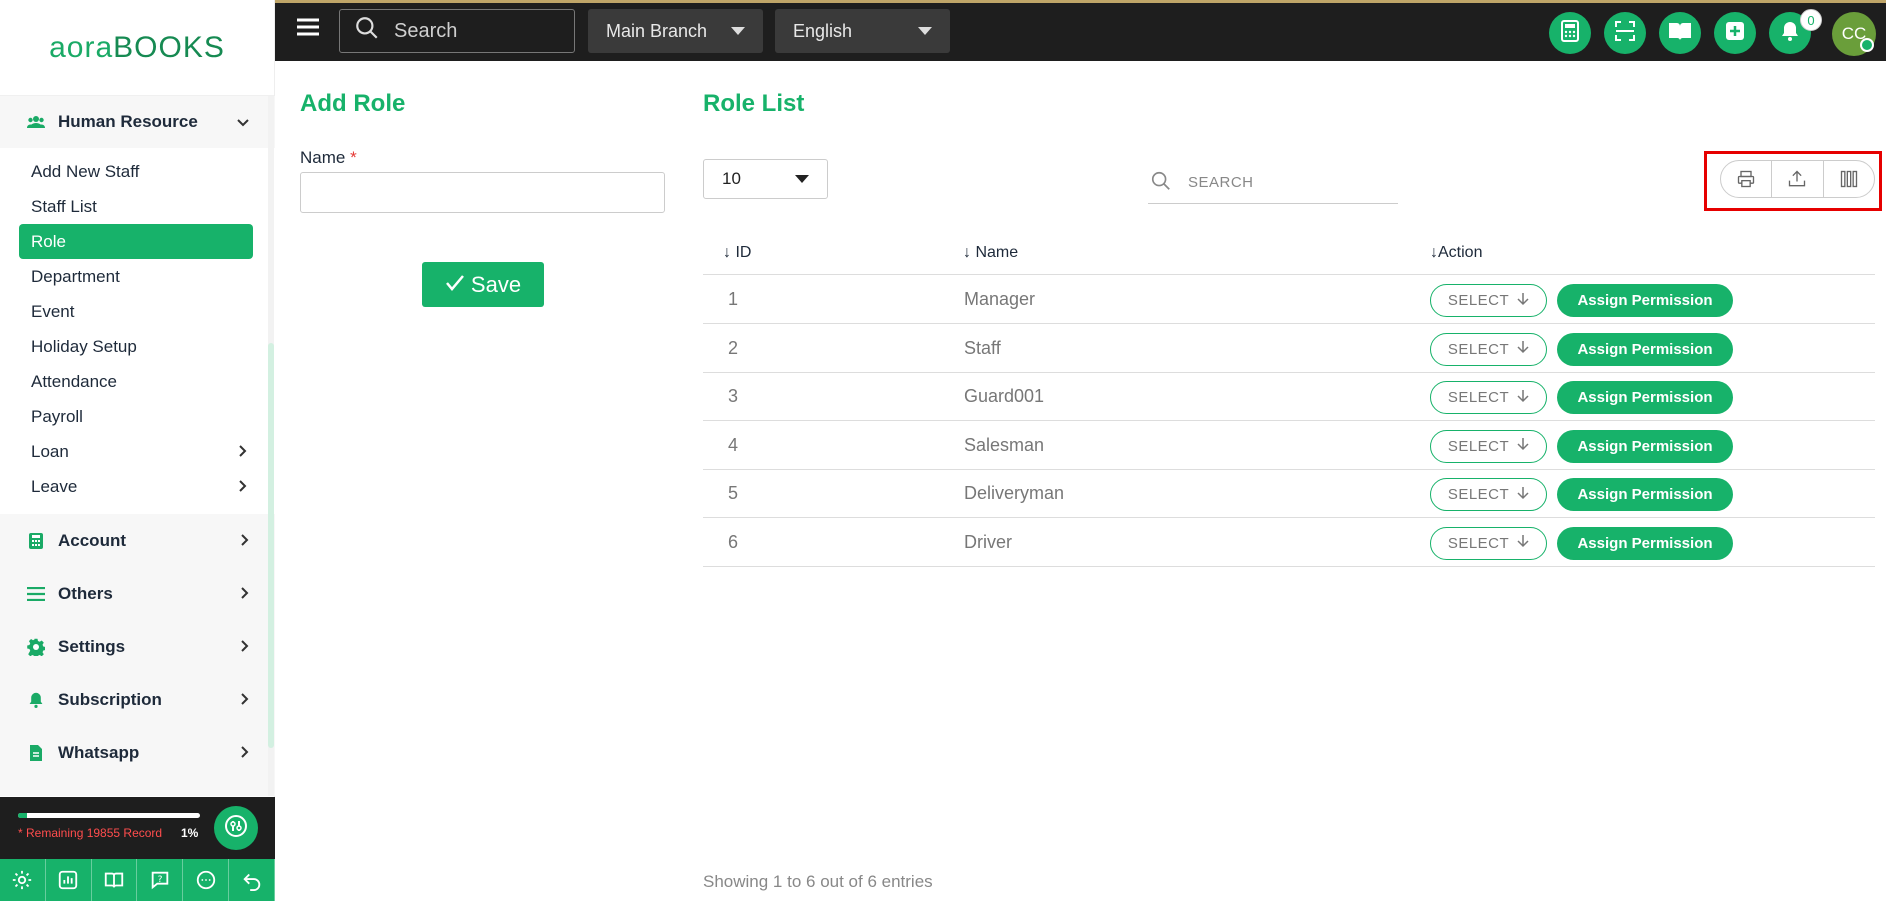 The width and height of the screenshot is (1886, 901). Describe the element at coordinates (137, 122) in the screenshot. I see `sidebar-section-human-resource: Human Resource` at that location.